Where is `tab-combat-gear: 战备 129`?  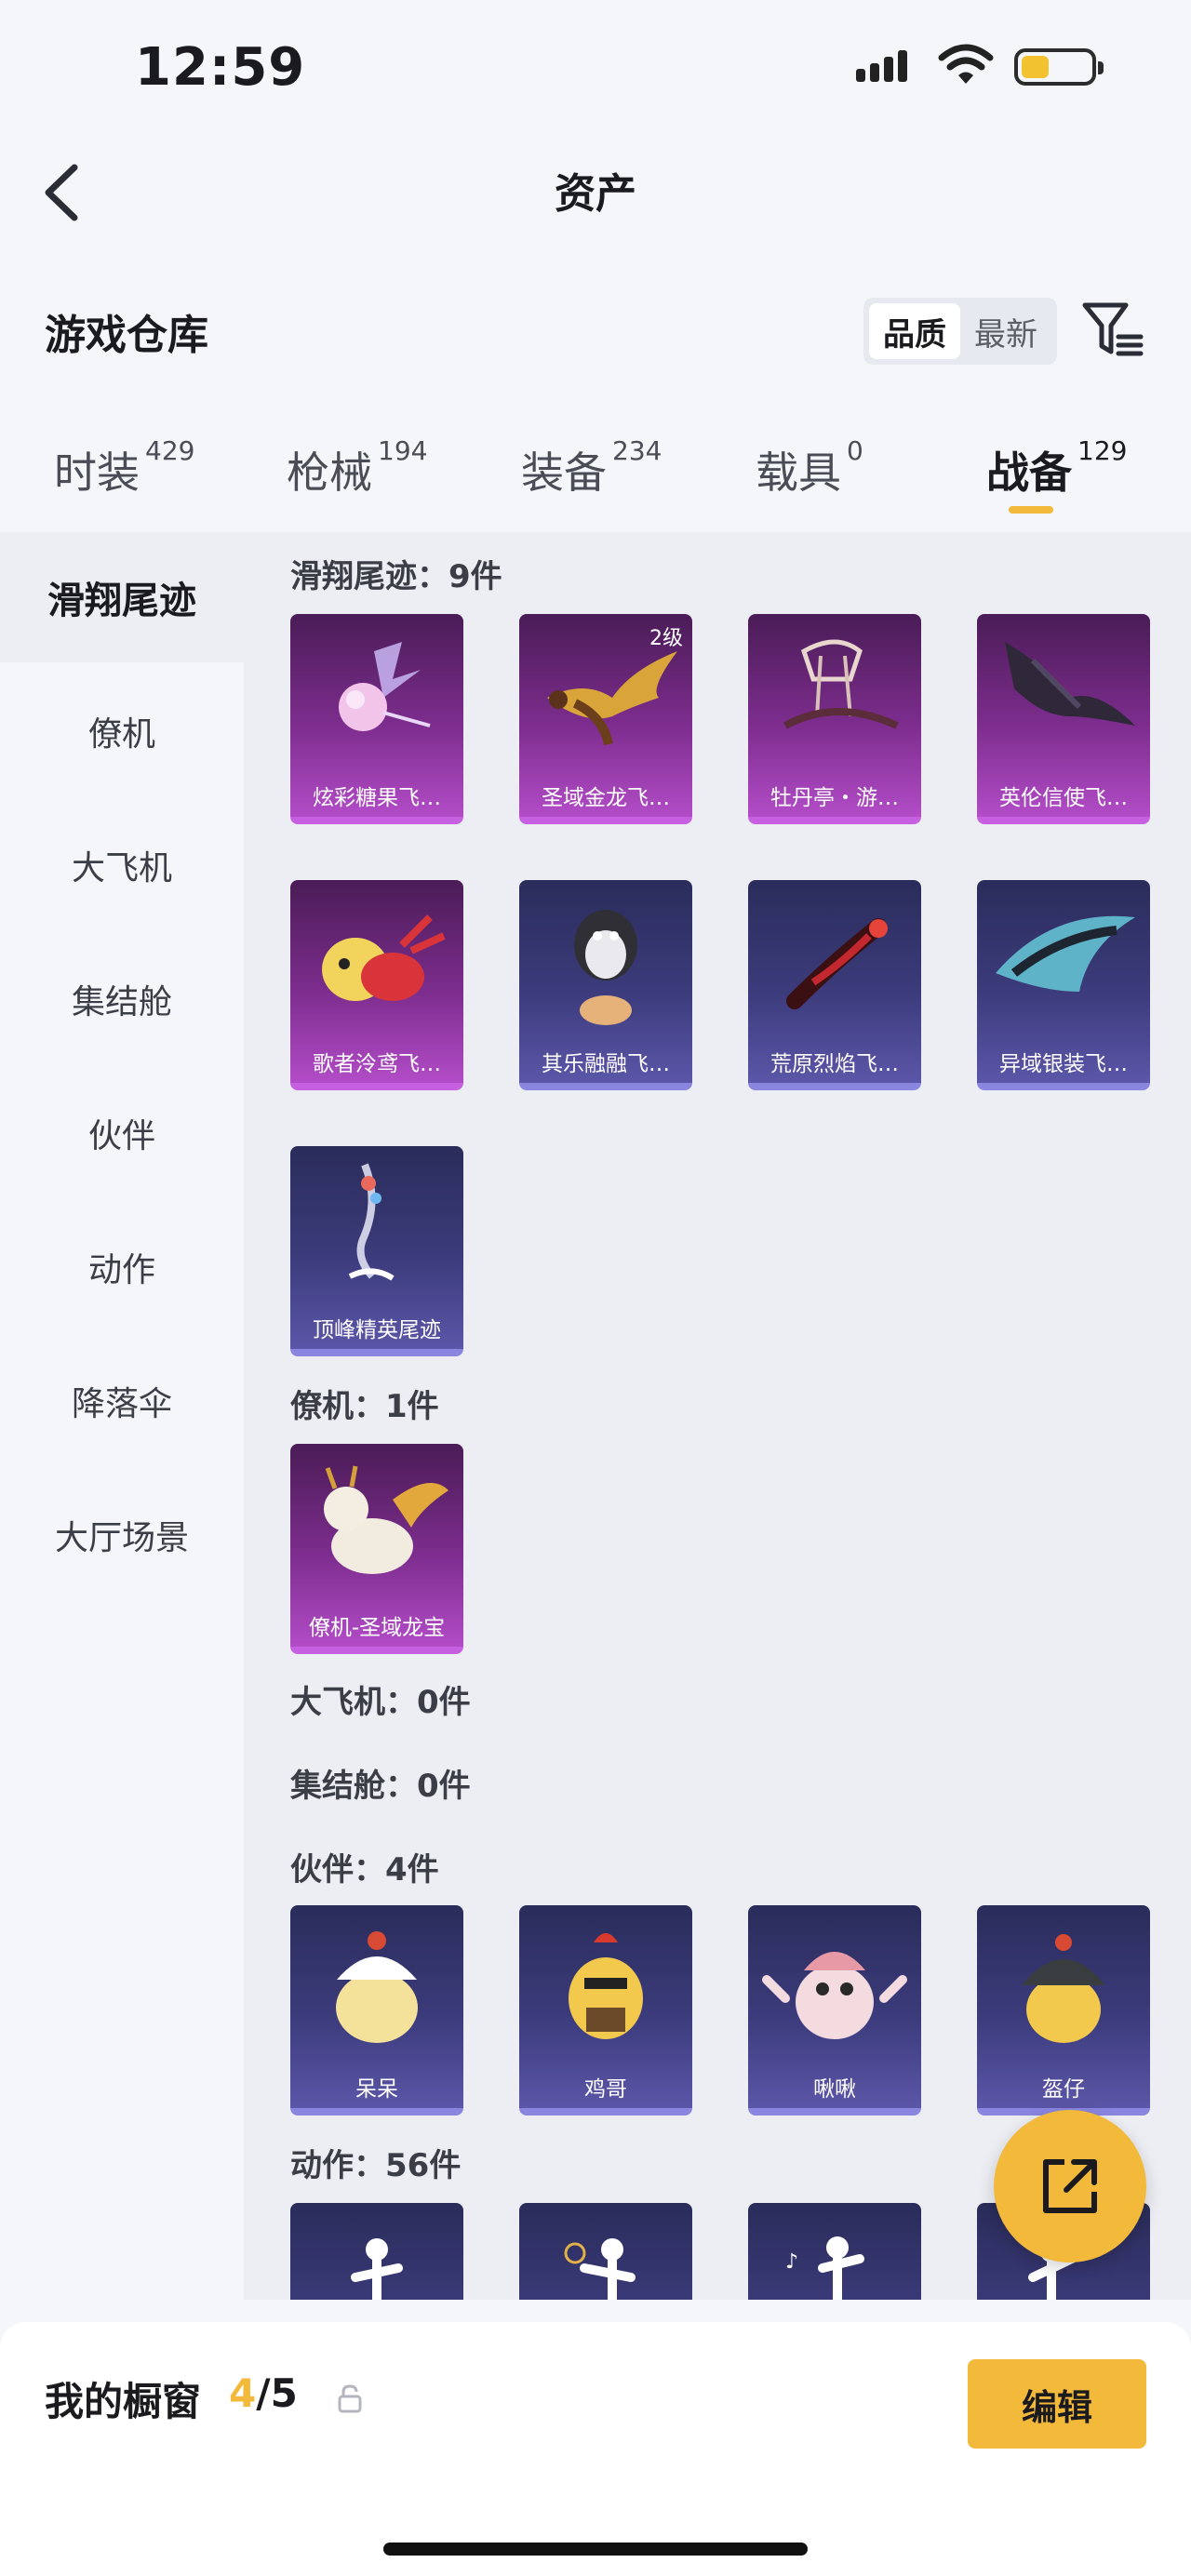 tab-combat-gear: 战备 129 is located at coordinates (1056, 468).